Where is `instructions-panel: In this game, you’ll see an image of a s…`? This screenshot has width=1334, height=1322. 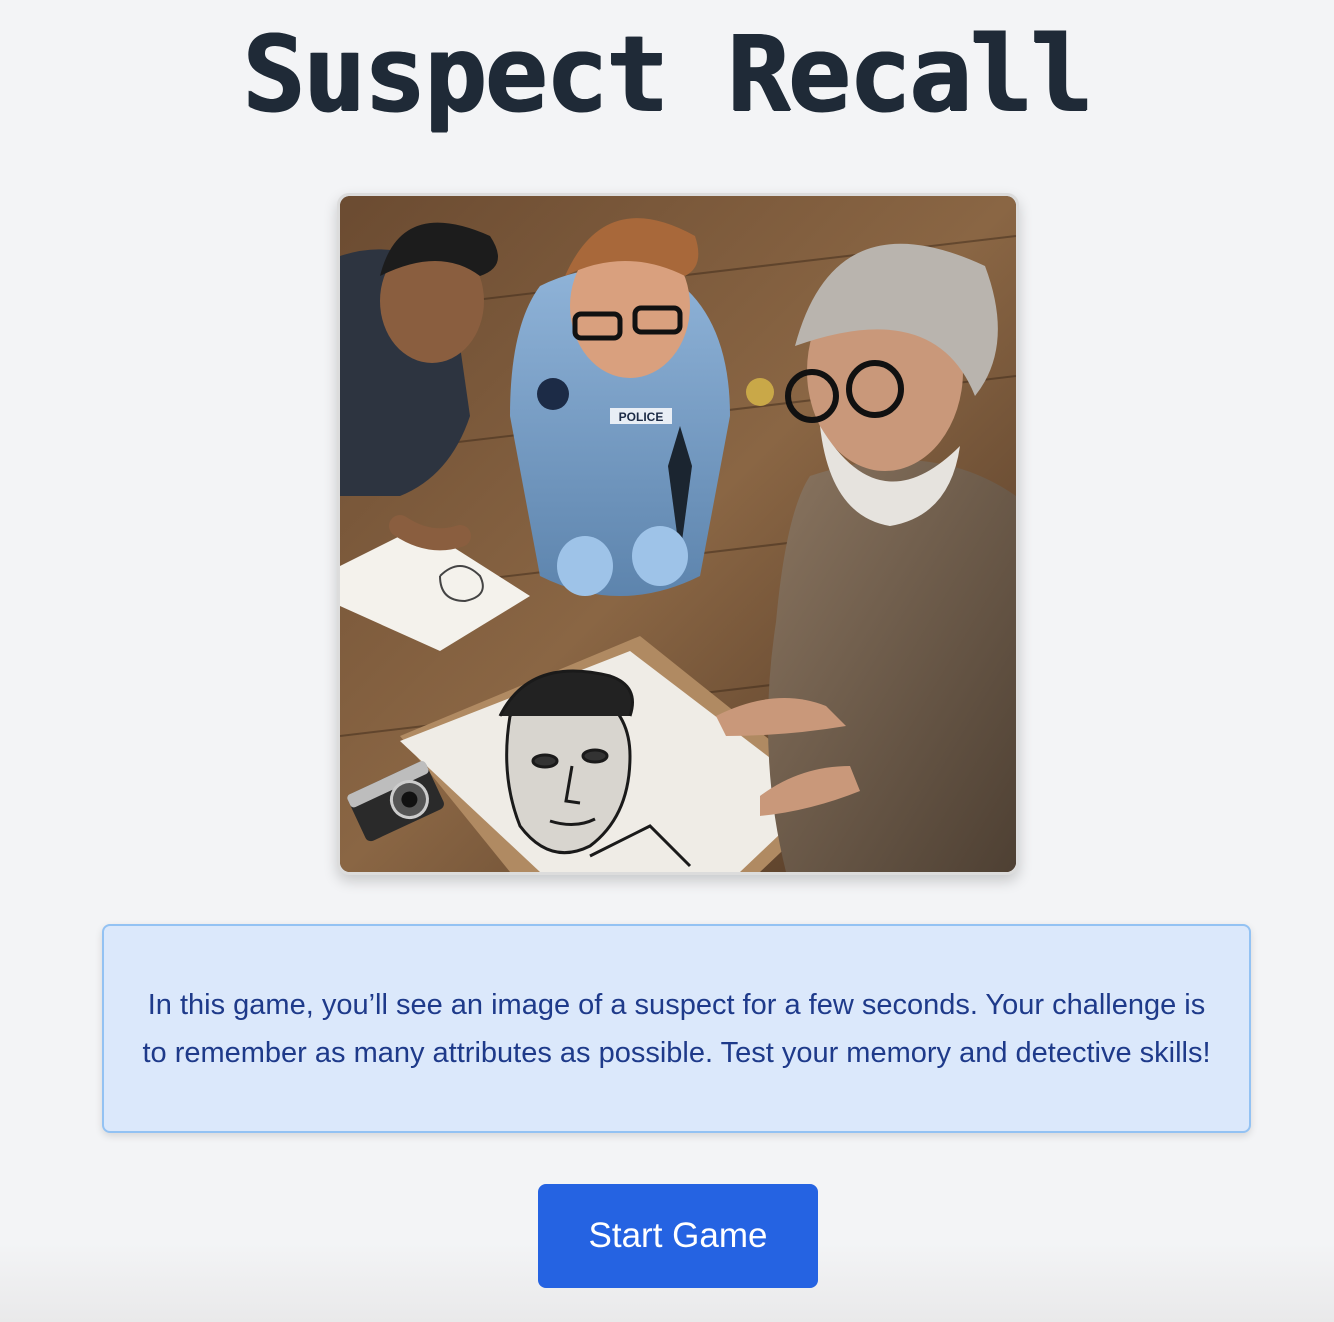
instructions-panel: In this game, you’ll see an image of a s… is located at coordinates (676, 1028).